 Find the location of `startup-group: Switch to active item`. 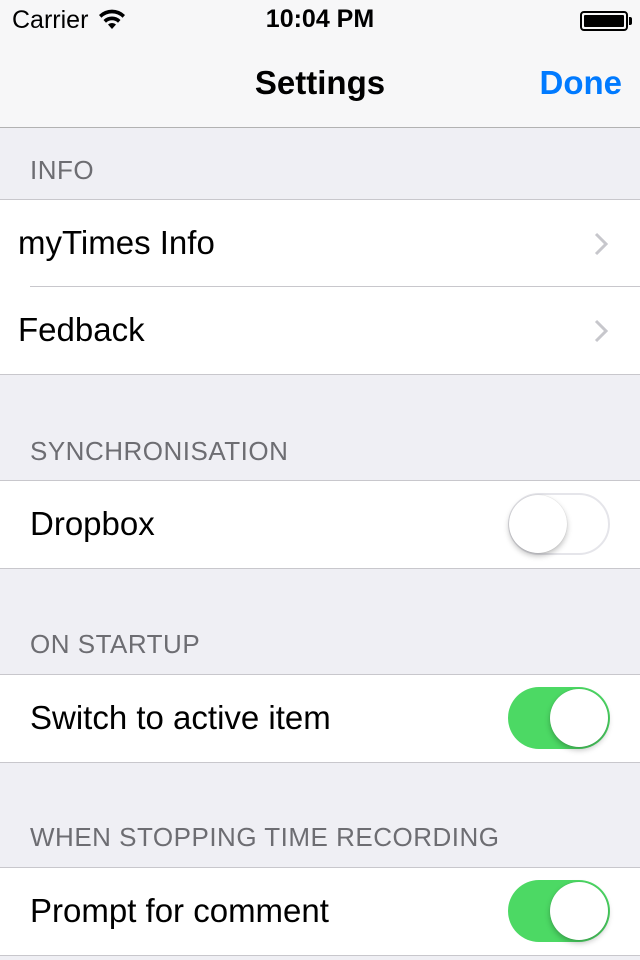

startup-group: Switch to active item is located at coordinates (320, 718).